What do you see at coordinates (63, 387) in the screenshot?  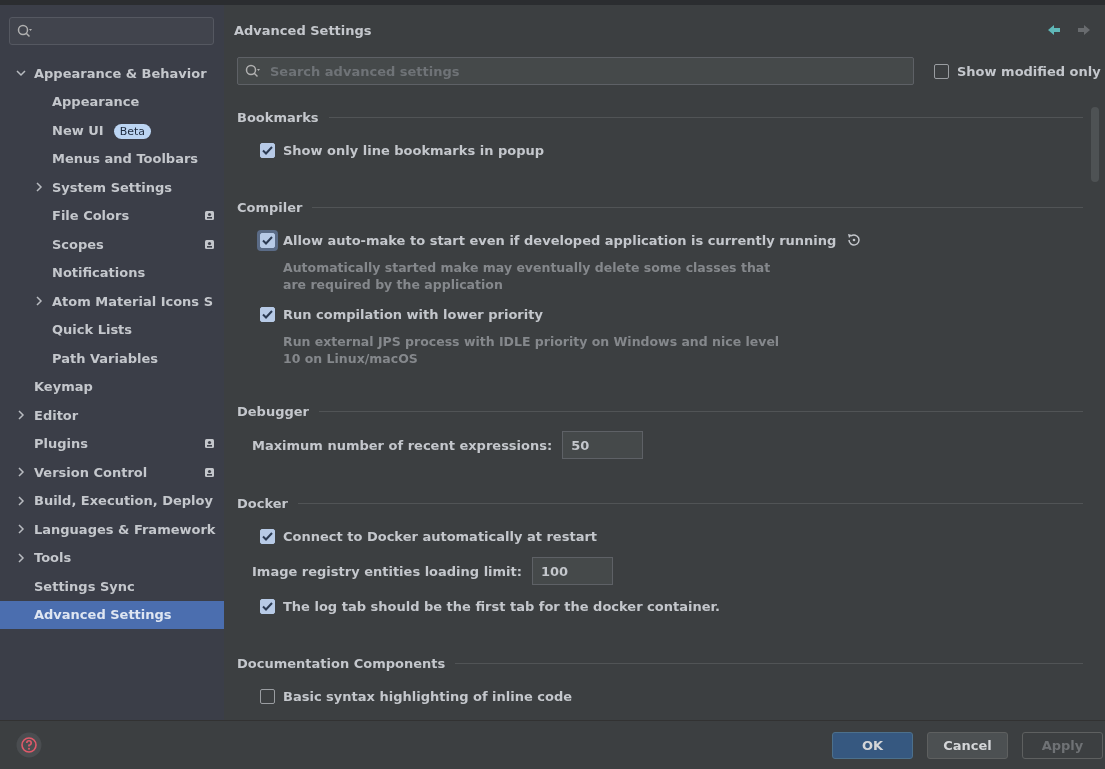 I see `tree-item-label: Keymap` at bounding box center [63, 387].